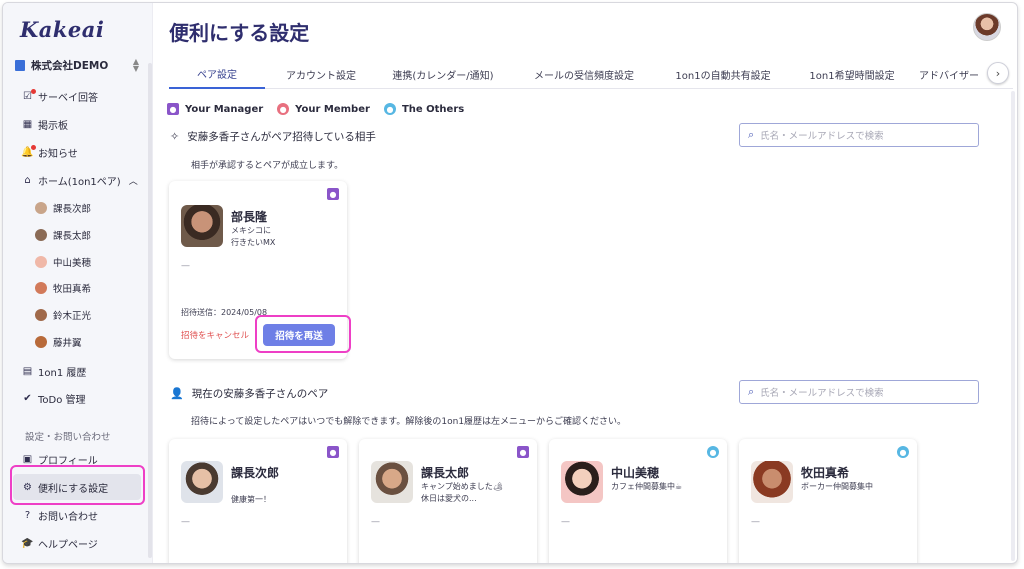 The height and width of the screenshot is (569, 1024). What do you see at coordinates (987, 27) in the screenshot?
I see `user-avatar` at bounding box center [987, 27].